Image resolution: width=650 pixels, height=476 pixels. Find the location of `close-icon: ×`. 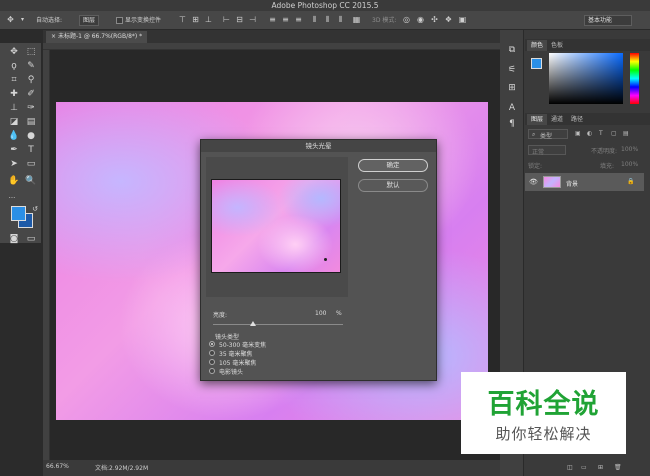

close-icon: × is located at coordinates (54, 36).